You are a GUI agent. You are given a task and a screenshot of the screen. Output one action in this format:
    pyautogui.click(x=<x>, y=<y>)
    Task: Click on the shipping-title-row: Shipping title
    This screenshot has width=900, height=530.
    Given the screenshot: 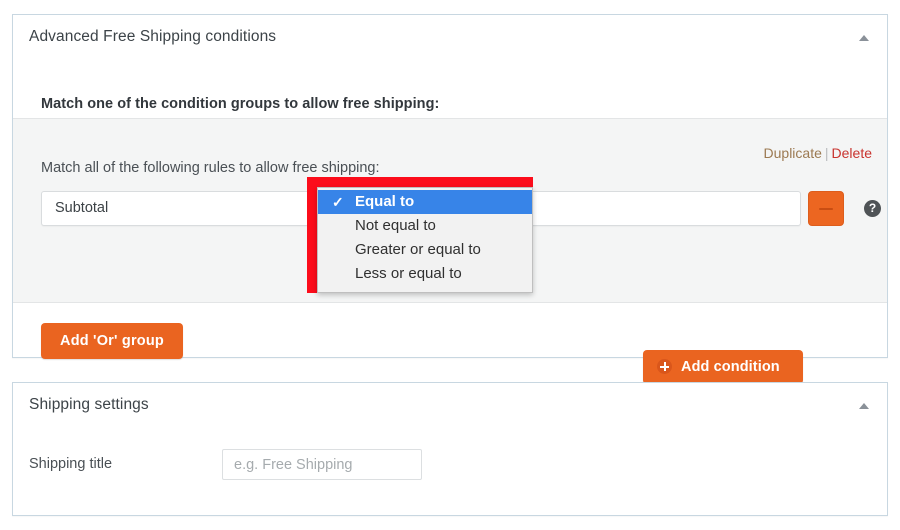 What is the action you would take?
    pyautogui.click(x=450, y=466)
    